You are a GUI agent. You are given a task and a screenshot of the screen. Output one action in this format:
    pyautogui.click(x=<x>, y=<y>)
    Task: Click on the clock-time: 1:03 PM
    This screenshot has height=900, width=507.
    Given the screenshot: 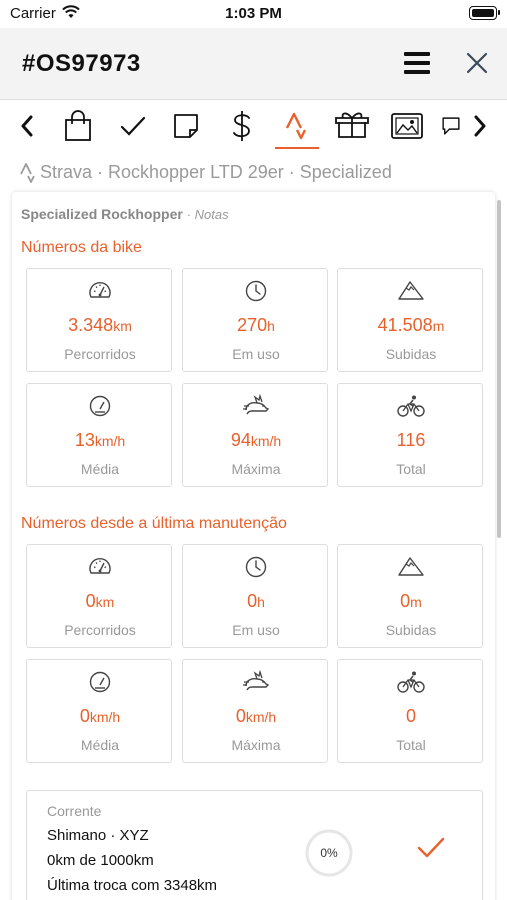 What is the action you would take?
    pyautogui.click(x=253, y=13)
    